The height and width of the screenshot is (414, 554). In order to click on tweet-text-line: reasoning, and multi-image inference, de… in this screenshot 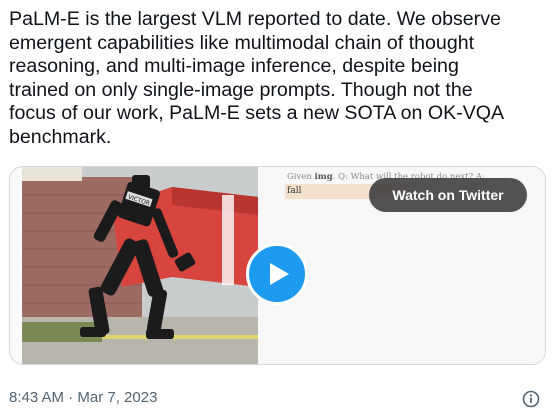, I will do `click(234, 66)`.